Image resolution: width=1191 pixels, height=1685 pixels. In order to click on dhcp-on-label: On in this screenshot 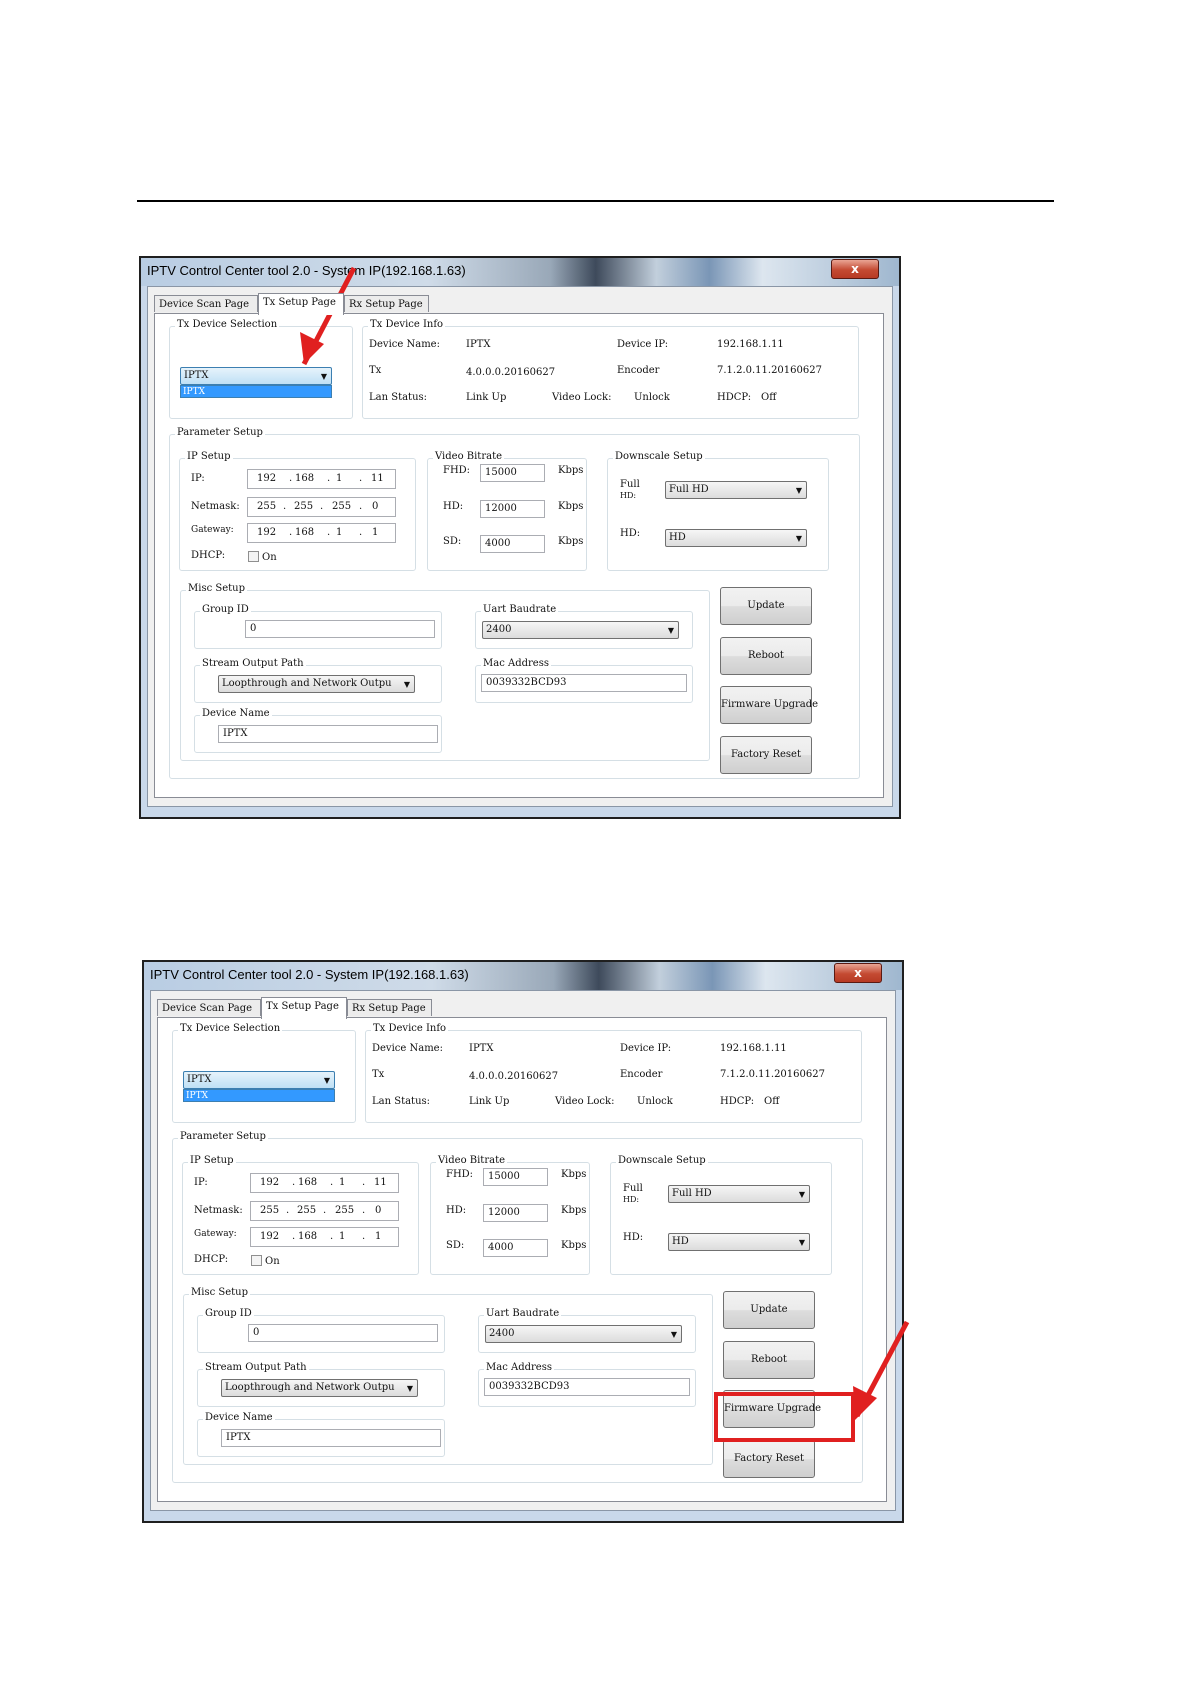, I will do `click(269, 557)`.